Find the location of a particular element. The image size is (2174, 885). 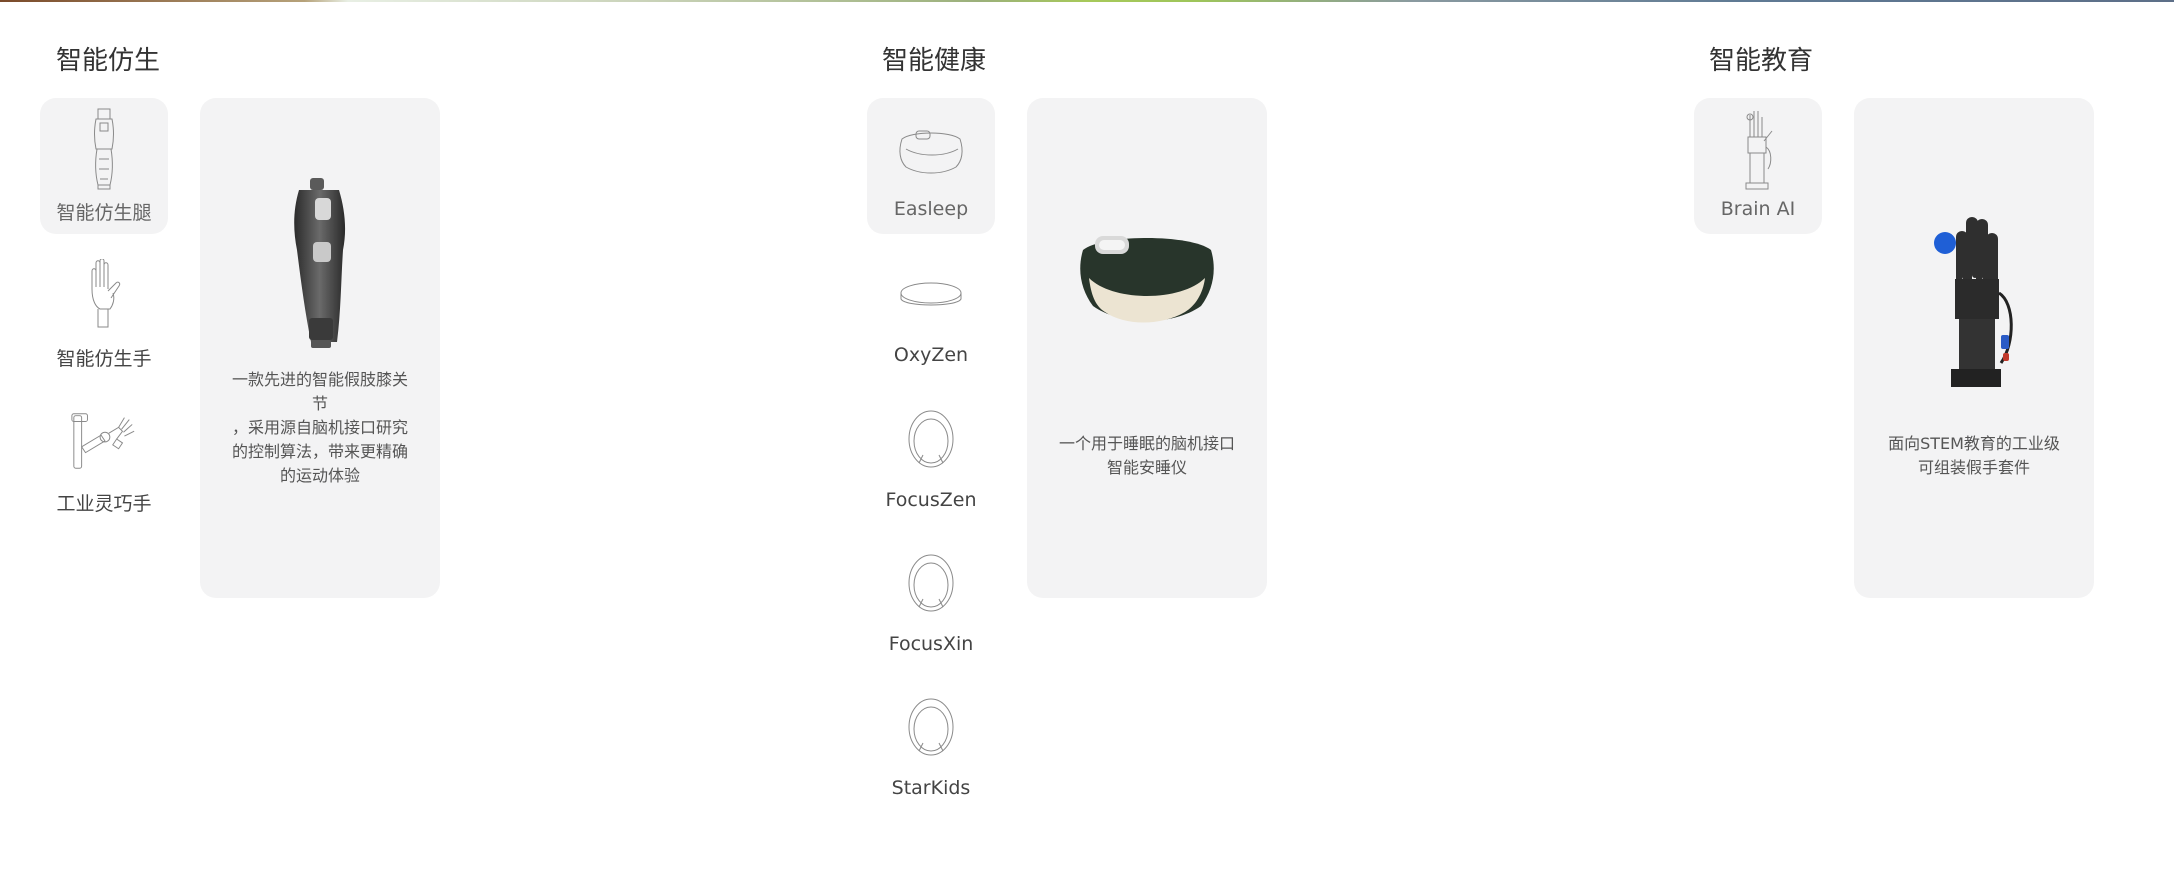

product-tab-bionic-hand: 智能仿生手 is located at coordinates (104, 312).